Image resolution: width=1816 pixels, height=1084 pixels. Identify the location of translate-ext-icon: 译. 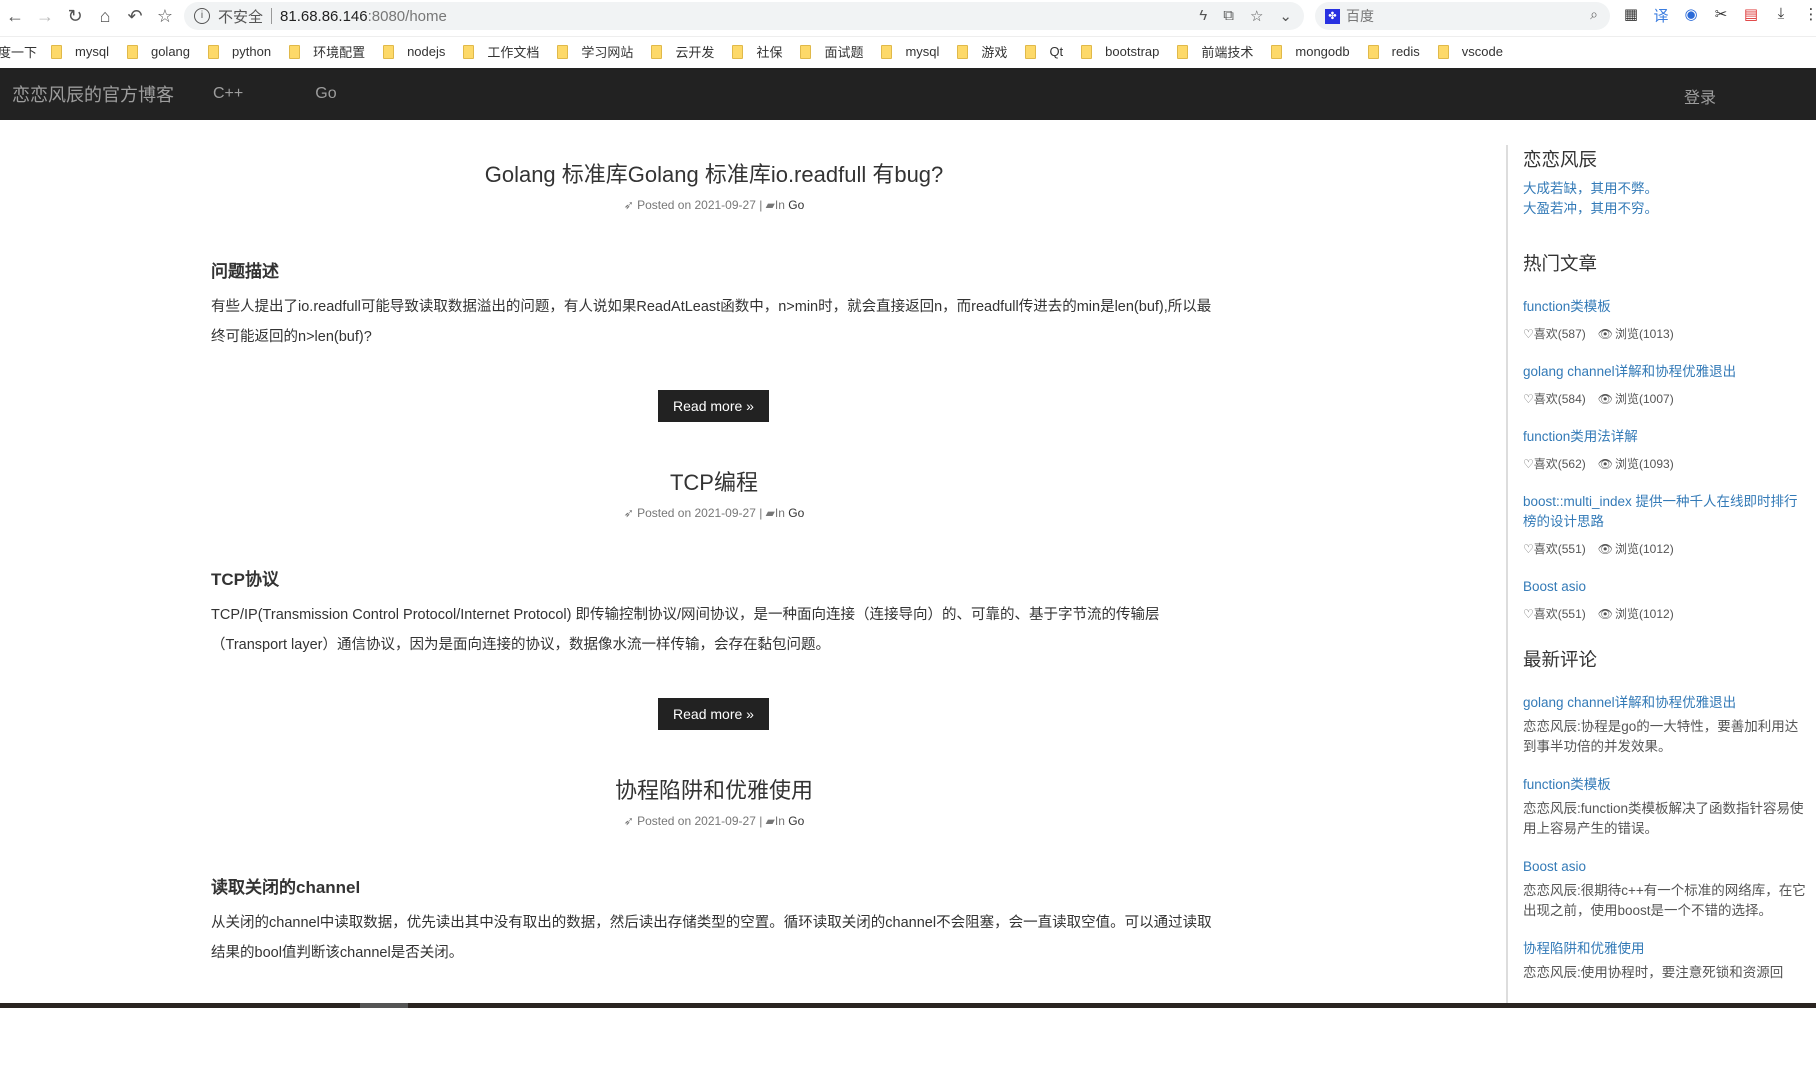
(1661, 15).